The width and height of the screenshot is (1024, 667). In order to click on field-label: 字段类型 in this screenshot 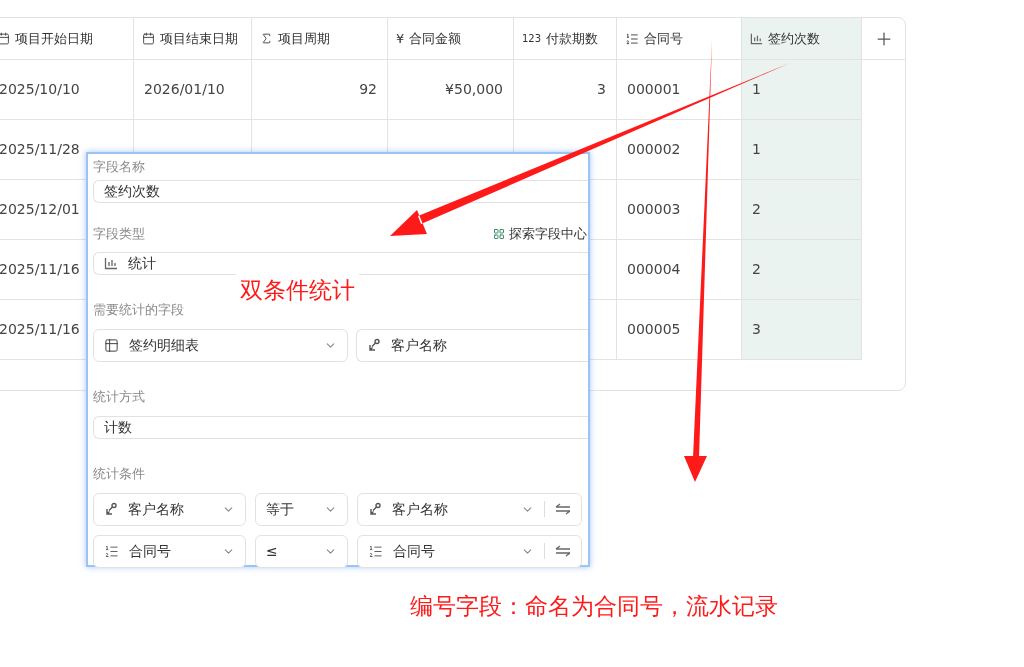, I will do `click(119, 234)`.